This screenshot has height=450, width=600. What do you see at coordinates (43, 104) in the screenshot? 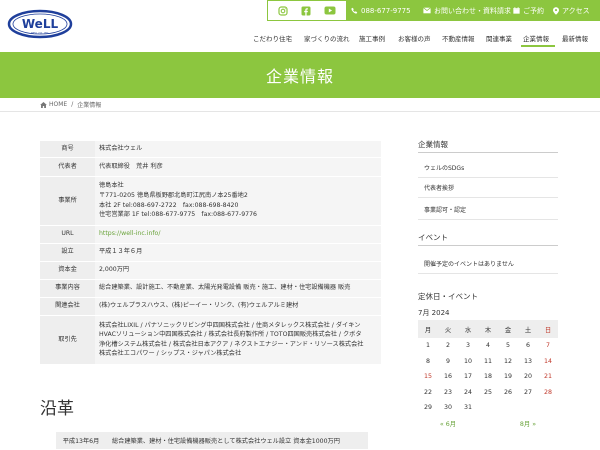
I see `home-icon` at bounding box center [43, 104].